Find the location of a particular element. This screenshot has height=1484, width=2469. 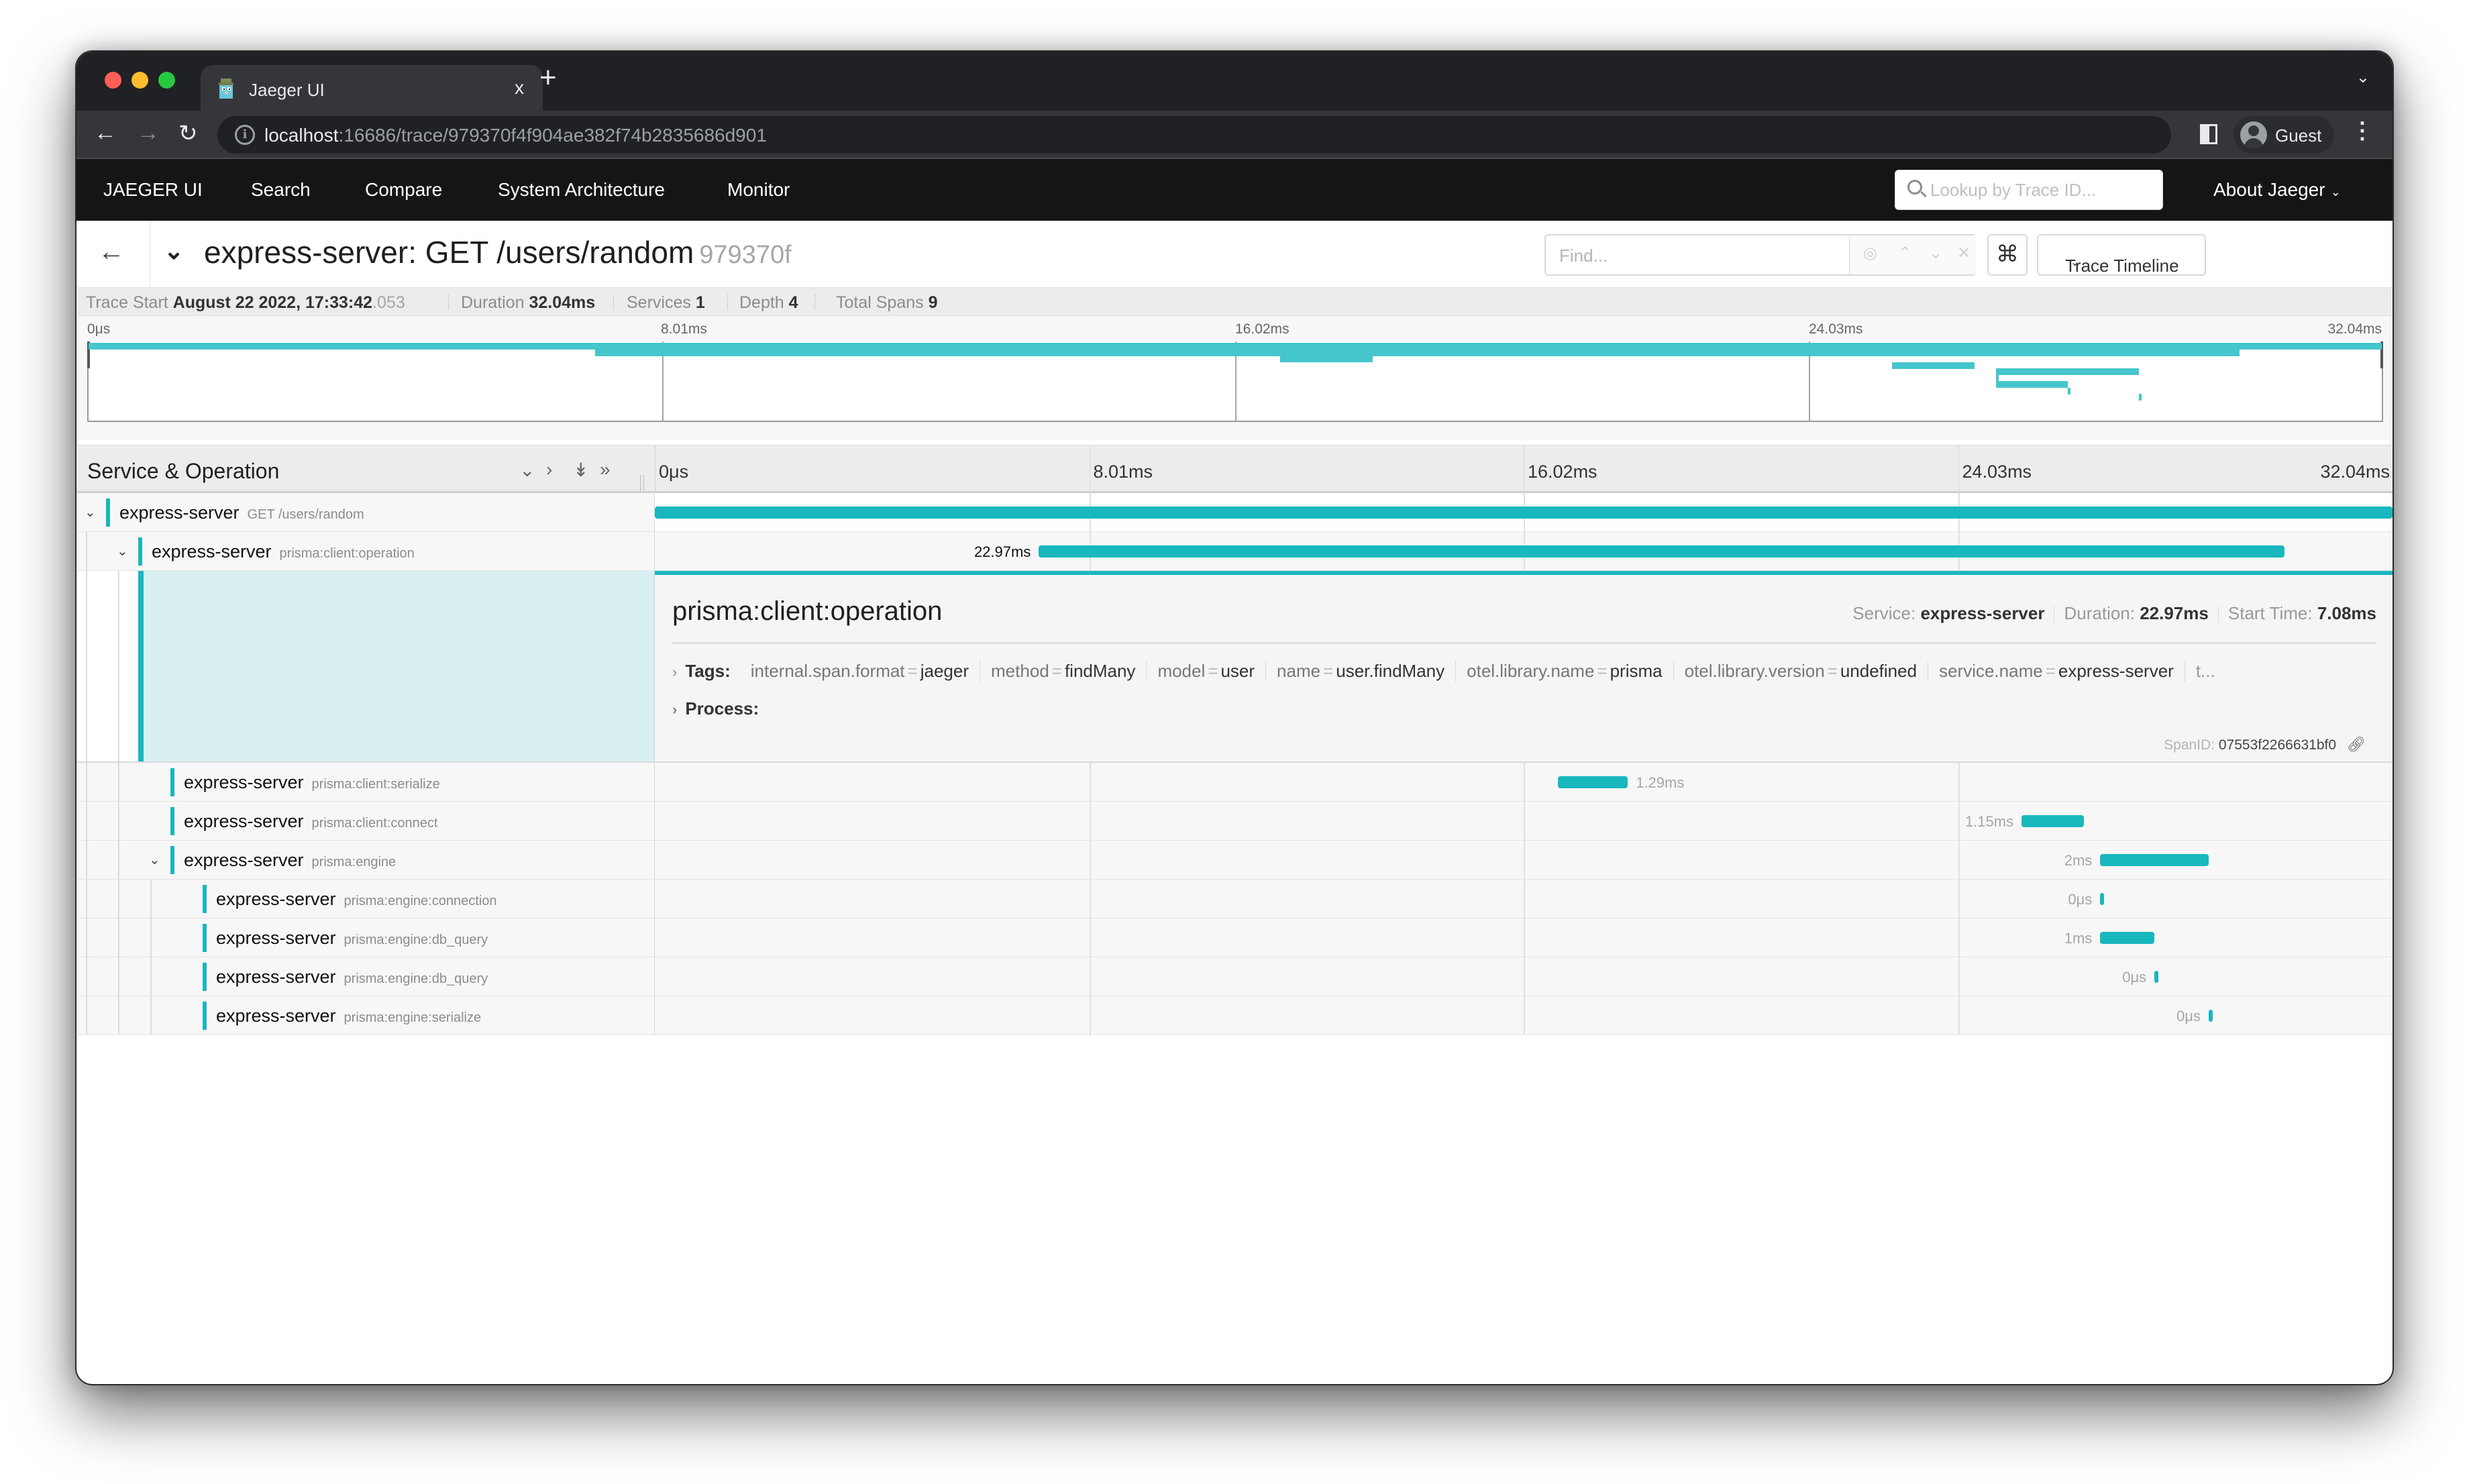

span-name-cell: express-server prisma:client:serialize is located at coordinates (365, 782).